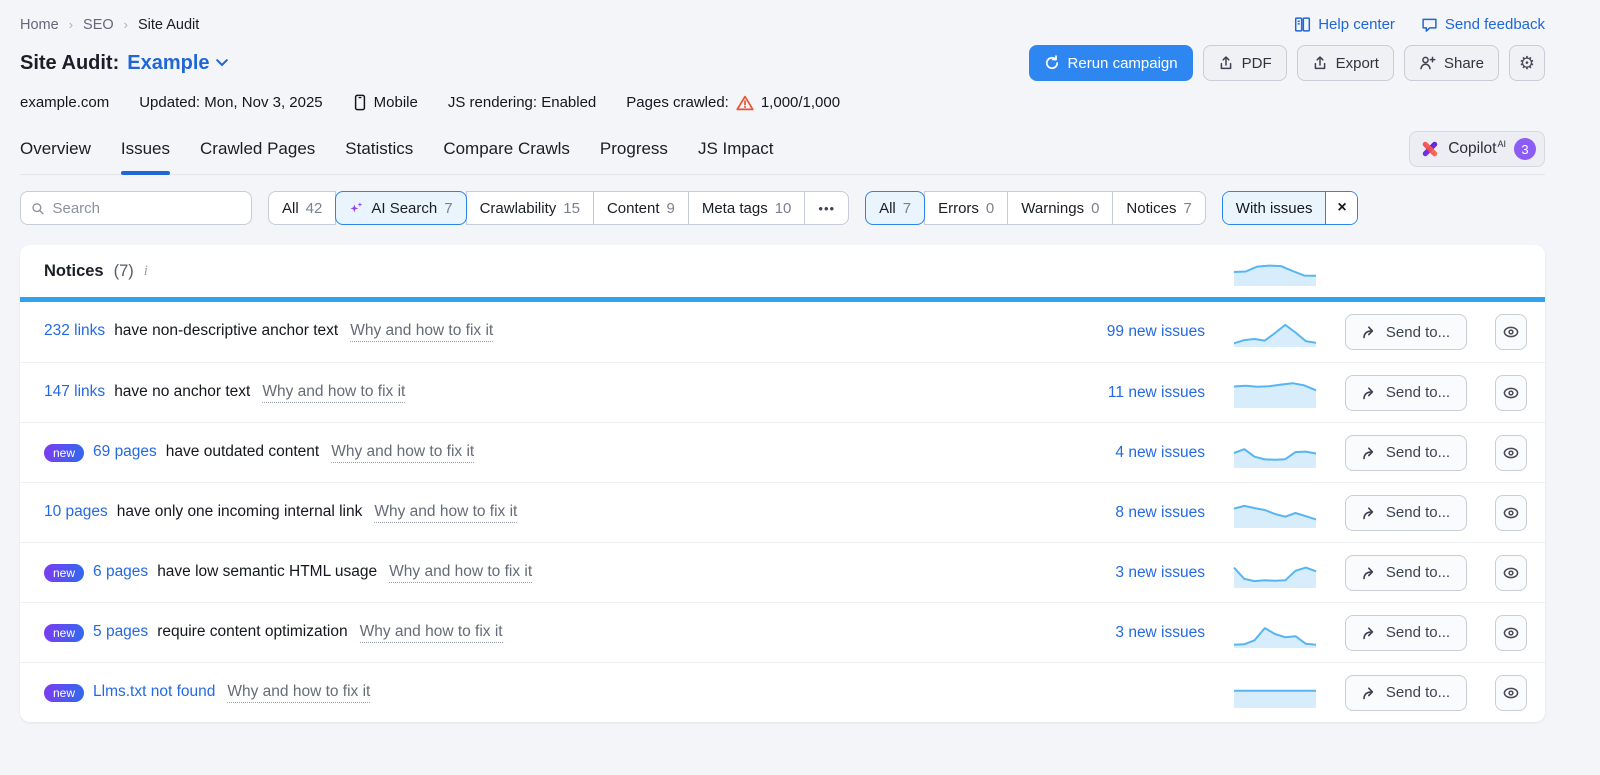 Image resolution: width=1600 pixels, height=775 pixels. I want to click on pdf-button: PDF, so click(1244, 63).